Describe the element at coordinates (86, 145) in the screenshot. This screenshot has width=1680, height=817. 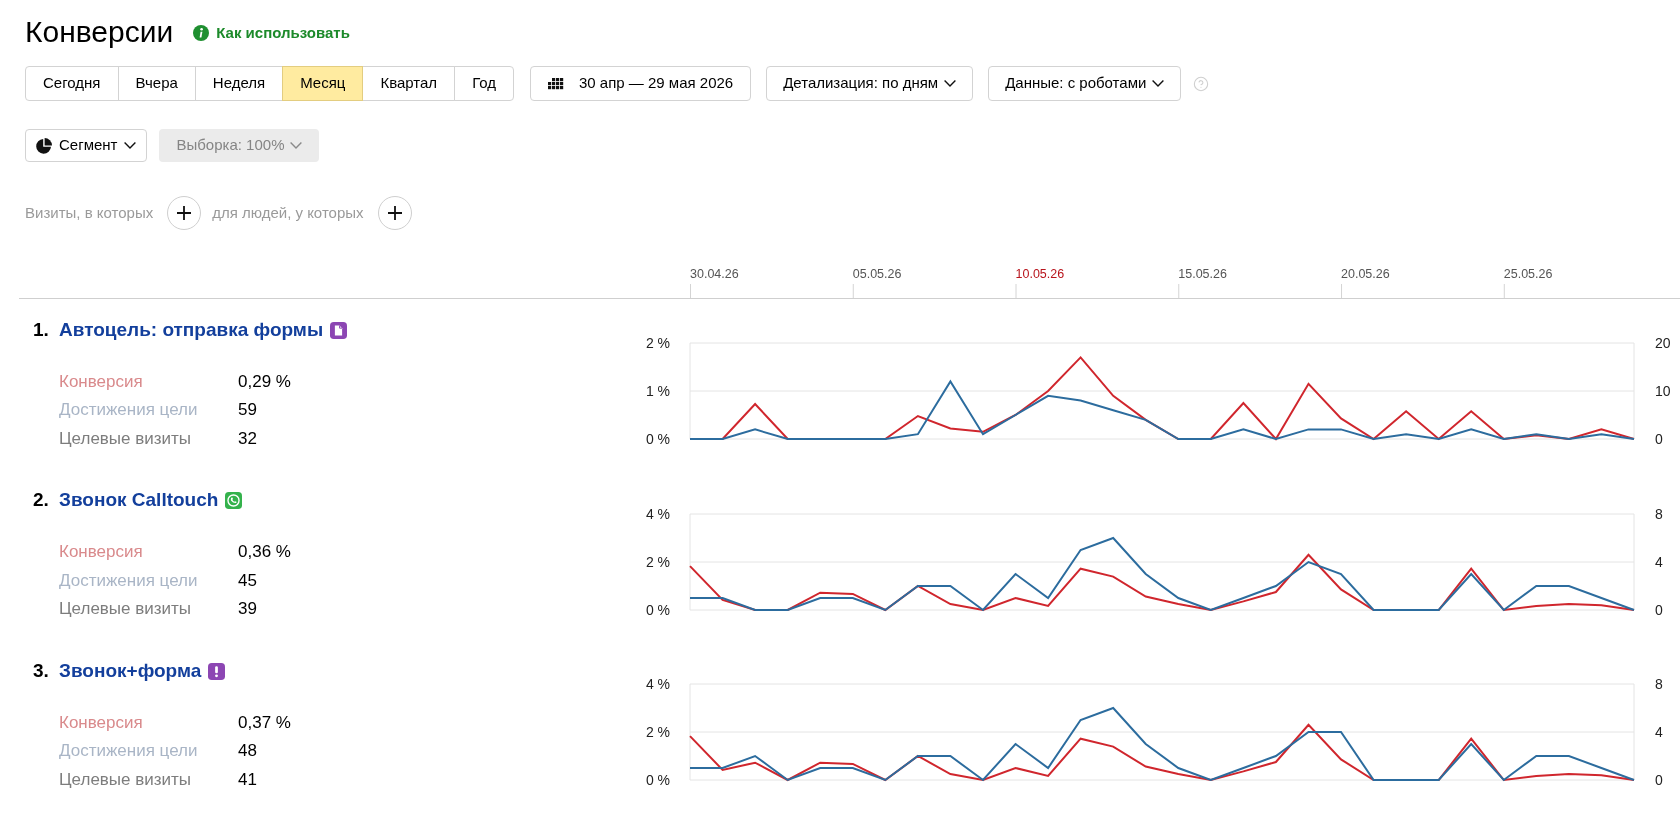
I see `segment-button: Сегмент` at that location.